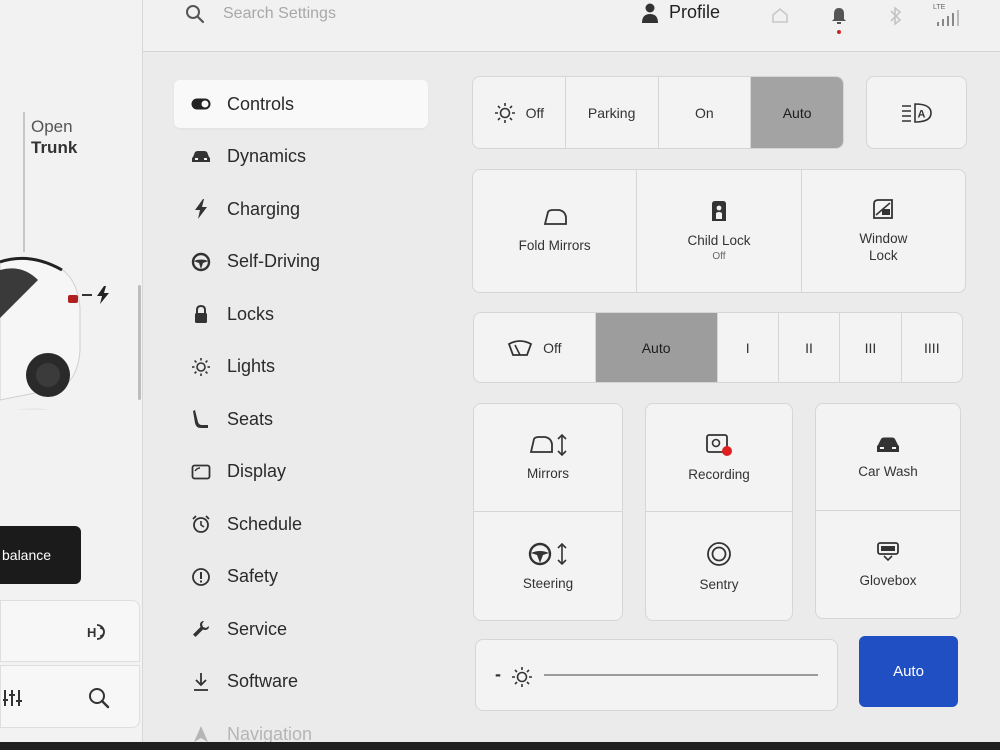 The height and width of the screenshot is (750, 1000). What do you see at coordinates (932, 347) in the screenshot?
I see `wipers-speed-4-option: IIII` at bounding box center [932, 347].